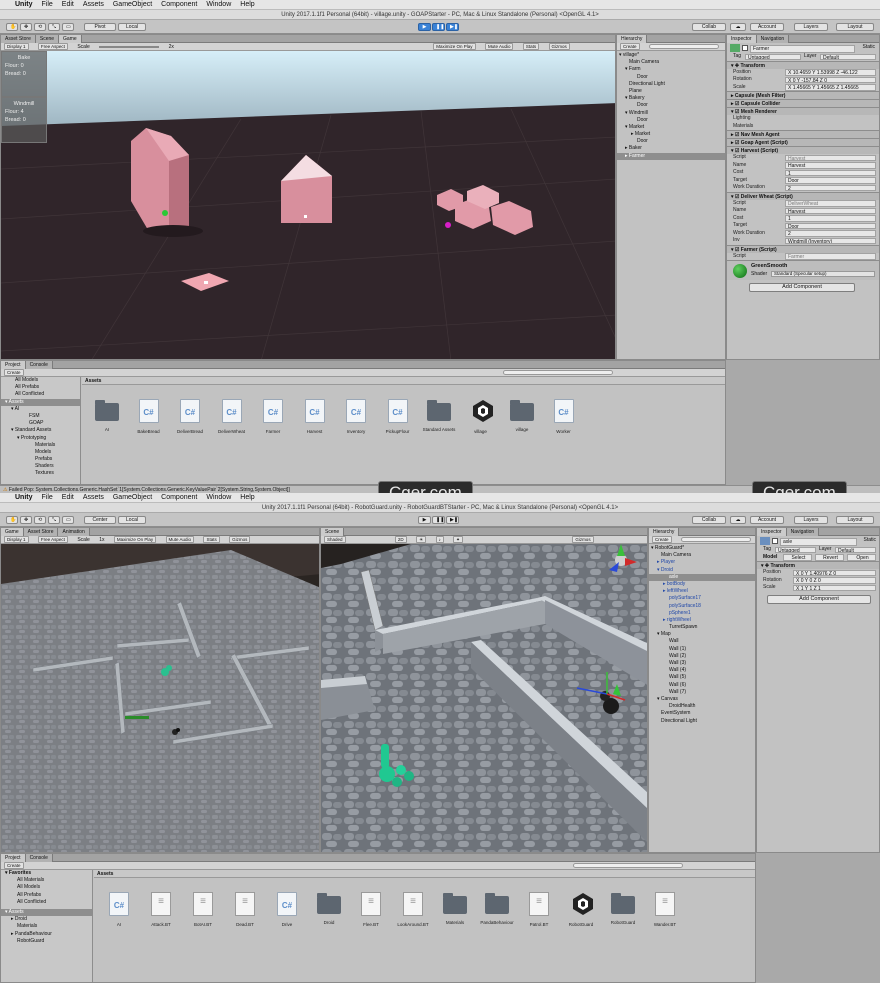  What do you see at coordinates (47, 4) in the screenshot?
I see `menu-file: File` at bounding box center [47, 4].